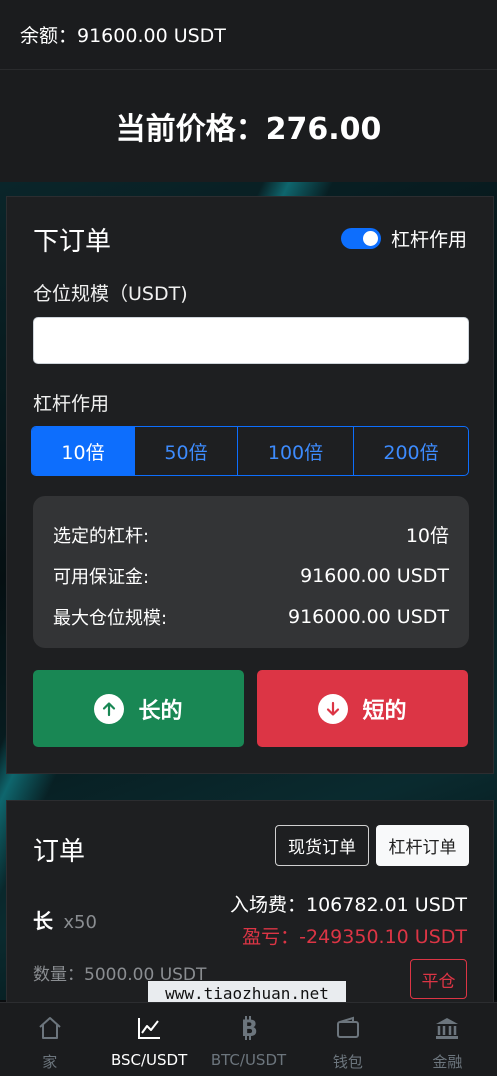 The width and height of the screenshot is (497, 1076). I want to click on tab-leverage-orders: 杠杆订单, so click(422, 845).